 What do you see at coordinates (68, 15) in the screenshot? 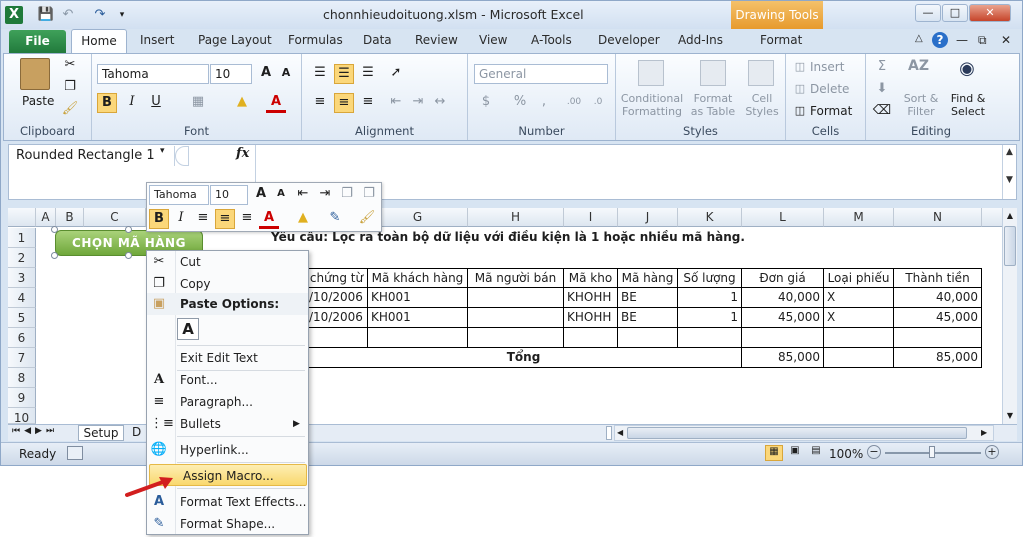
I see `undo-icon: ↶` at bounding box center [68, 15].